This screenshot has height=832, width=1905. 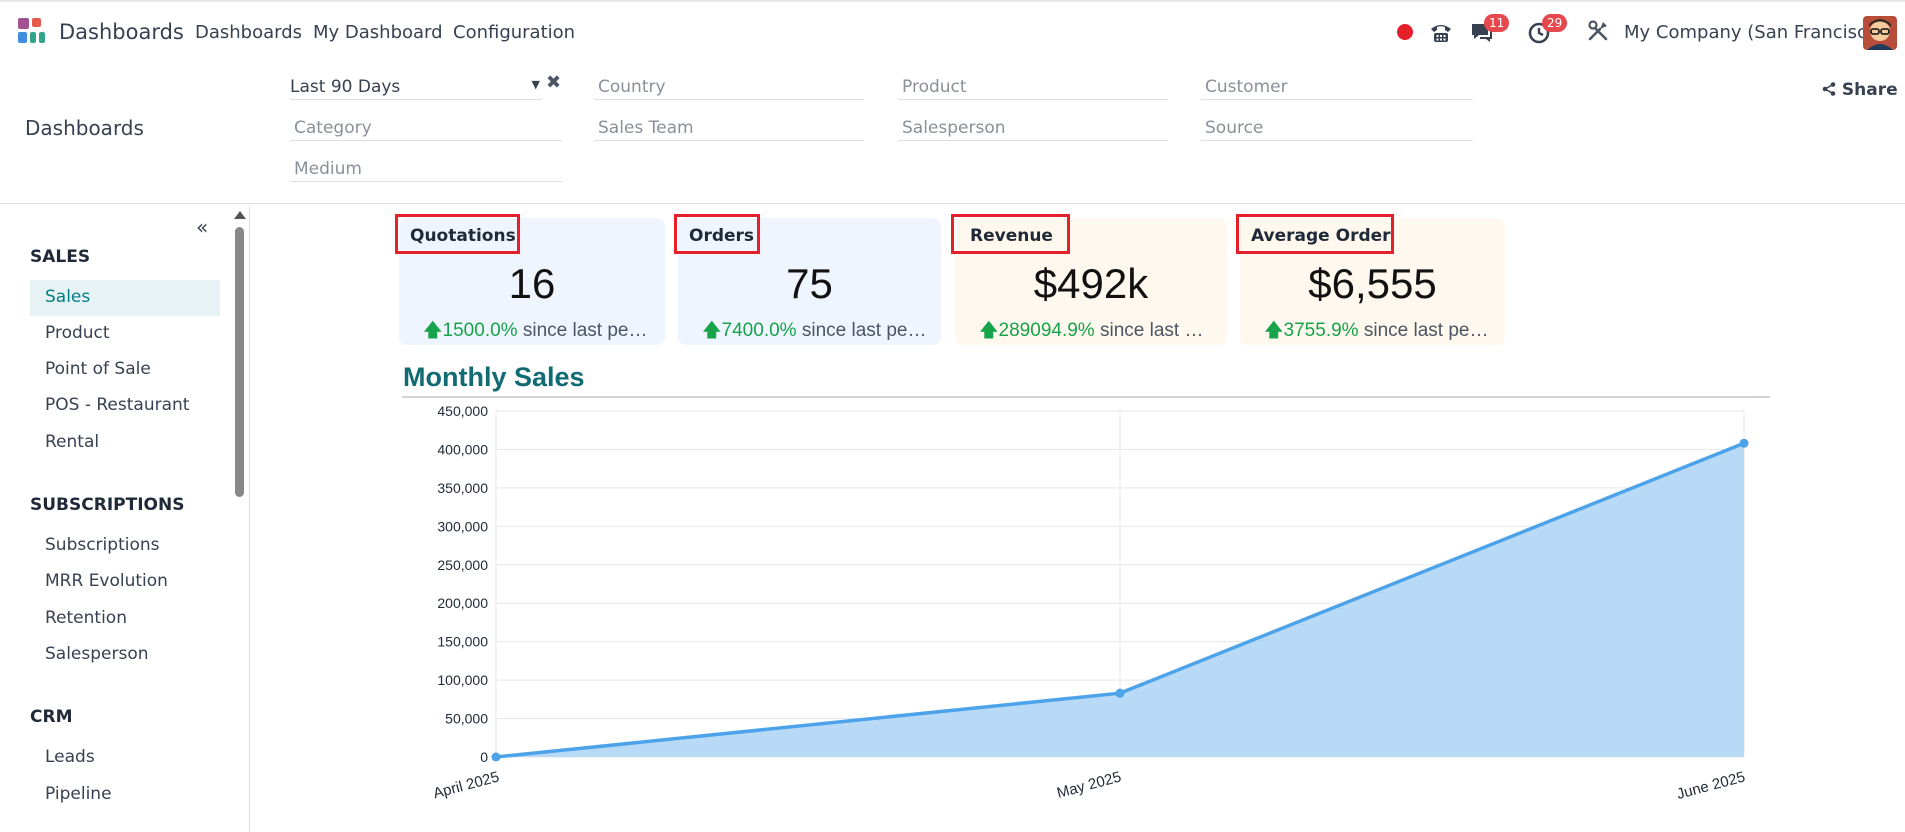 What do you see at coordinates (1091, 283) in the screenshot?
I see `kpi-value: $492k` at bounding box center [1091, 283].